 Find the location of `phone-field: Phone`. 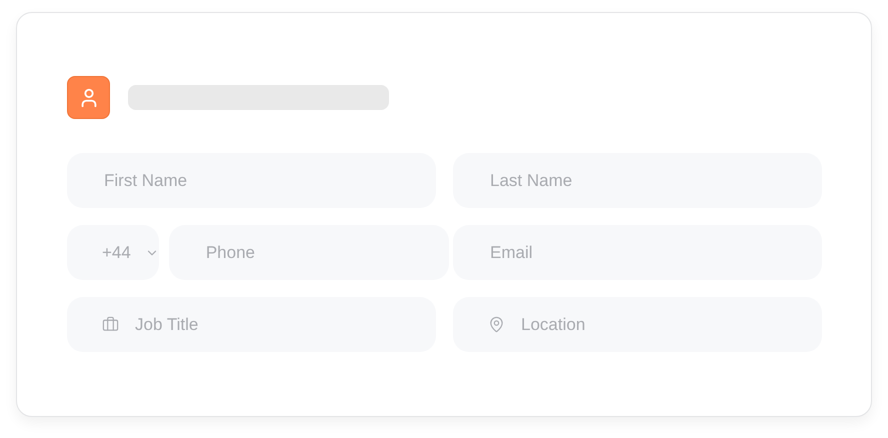

phone-field: Phone is located at coordinates (308, 252).